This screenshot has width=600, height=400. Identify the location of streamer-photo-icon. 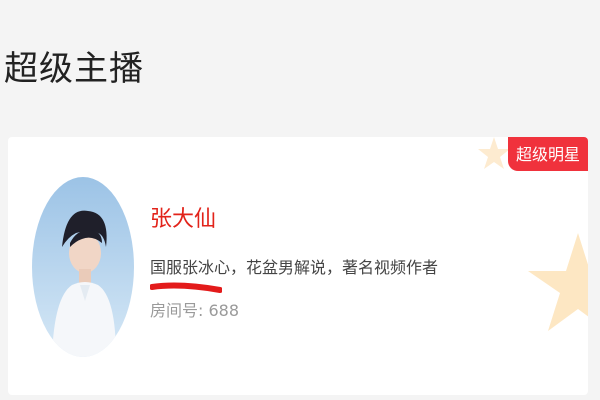
(83, 267).